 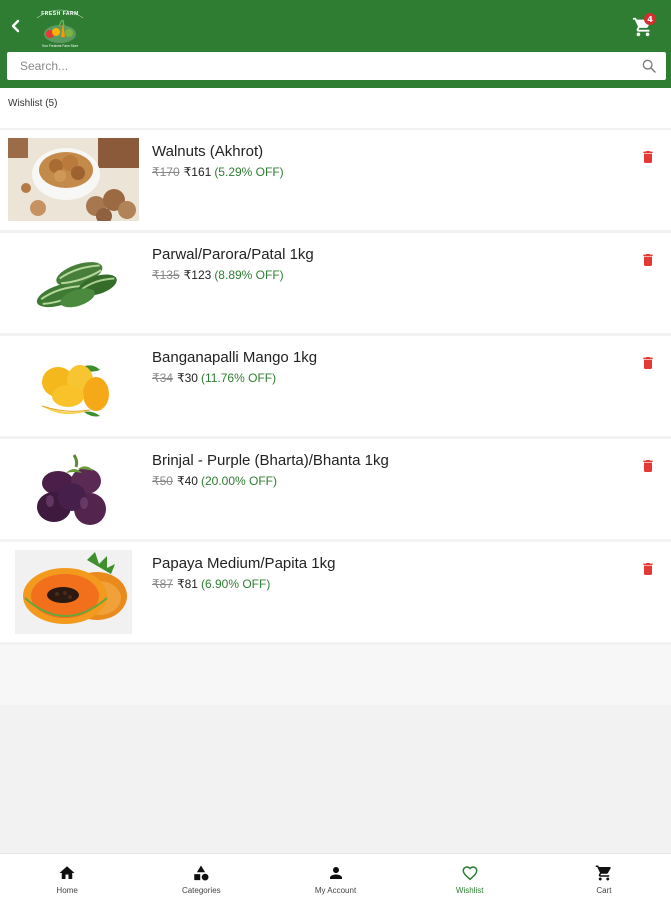 What do you see at coordinates (197, 172) in the screenshot?
I see `sale-price: ₹161` at bounding box center [197, 172].